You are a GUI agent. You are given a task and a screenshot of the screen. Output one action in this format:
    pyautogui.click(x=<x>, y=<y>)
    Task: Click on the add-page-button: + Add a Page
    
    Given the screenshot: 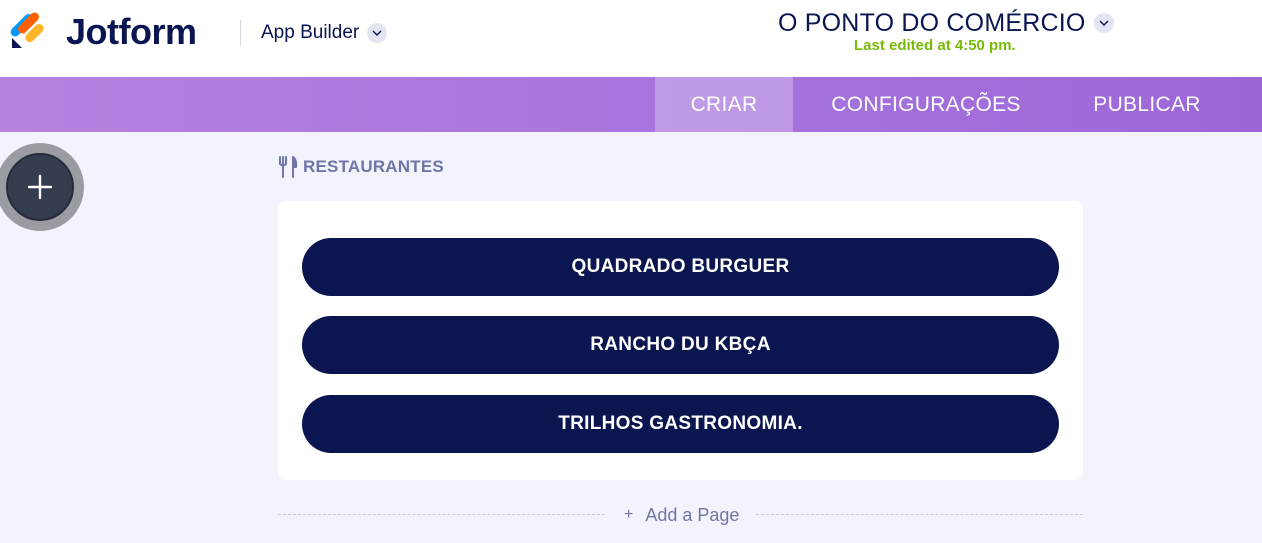 What is the action you would take?
    pyautogui.click(x=681, y=515)
    